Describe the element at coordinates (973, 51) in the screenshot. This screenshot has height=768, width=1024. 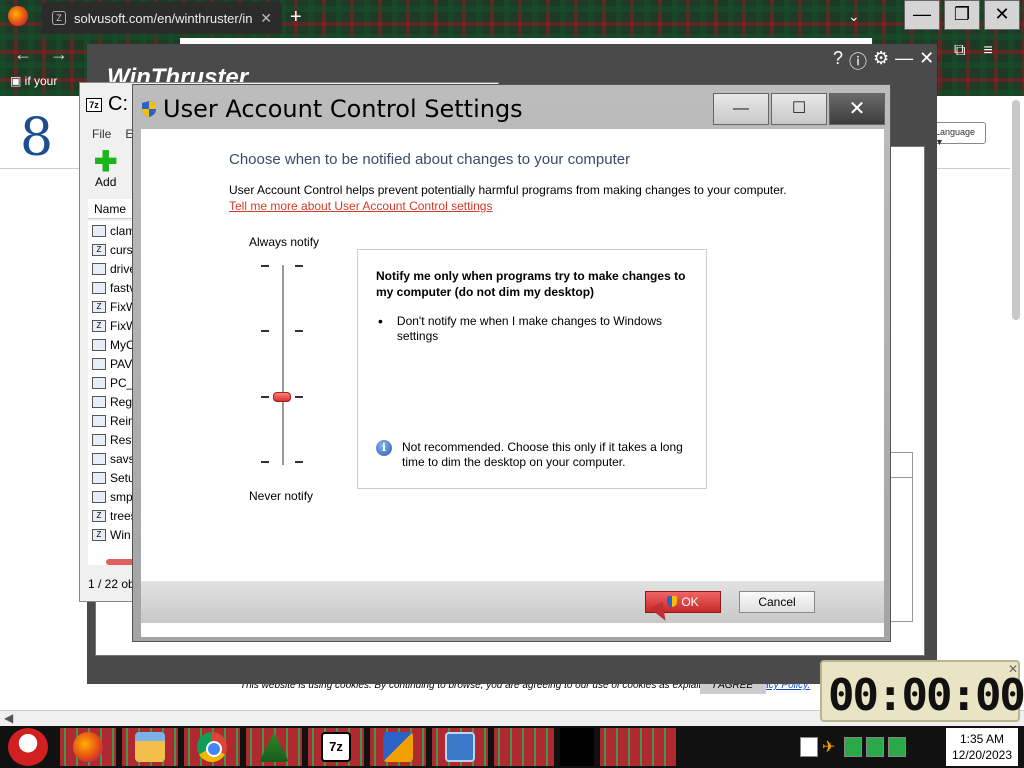
I see `toolbar-right: ⧉ ≡` at that location.